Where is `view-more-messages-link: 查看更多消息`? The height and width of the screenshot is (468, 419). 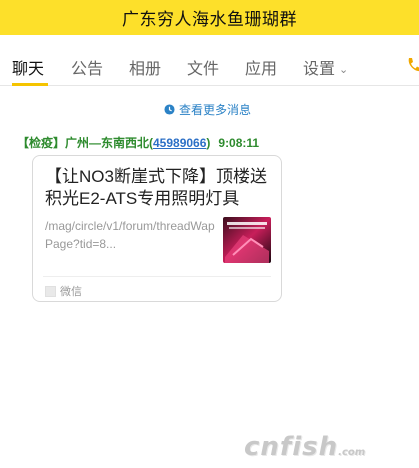 view-more-messages-link: 查看更多消息 is located at coordinates (207, 109).